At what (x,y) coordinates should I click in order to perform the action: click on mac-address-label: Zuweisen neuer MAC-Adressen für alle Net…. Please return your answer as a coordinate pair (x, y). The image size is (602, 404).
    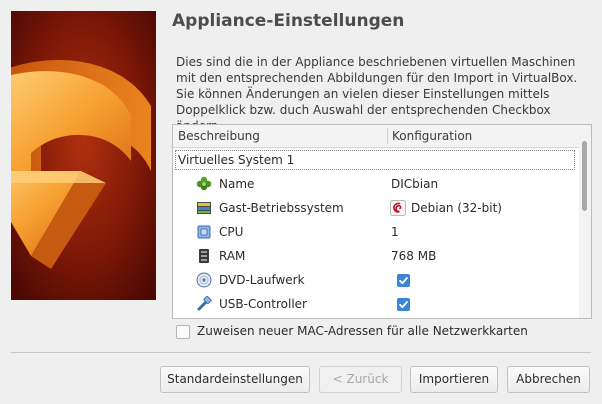
    Looking at the image, I should click on (362, 331).